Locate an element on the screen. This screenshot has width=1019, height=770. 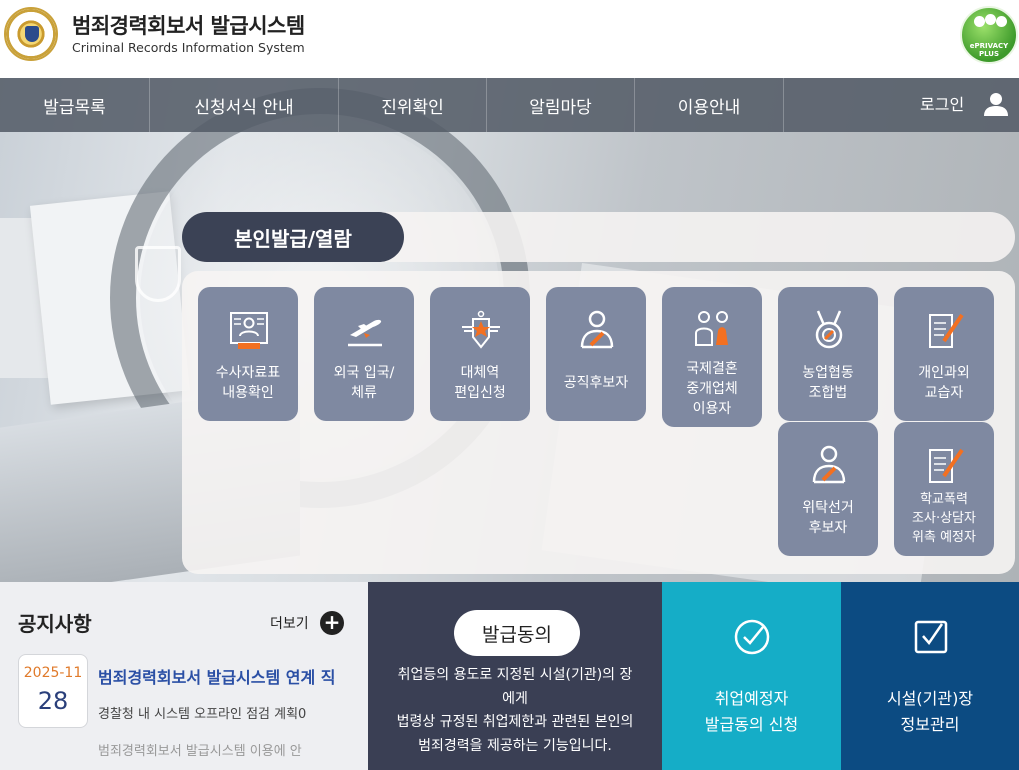
tile-label-line: 내용확인 is located at coordinates (248, 393).